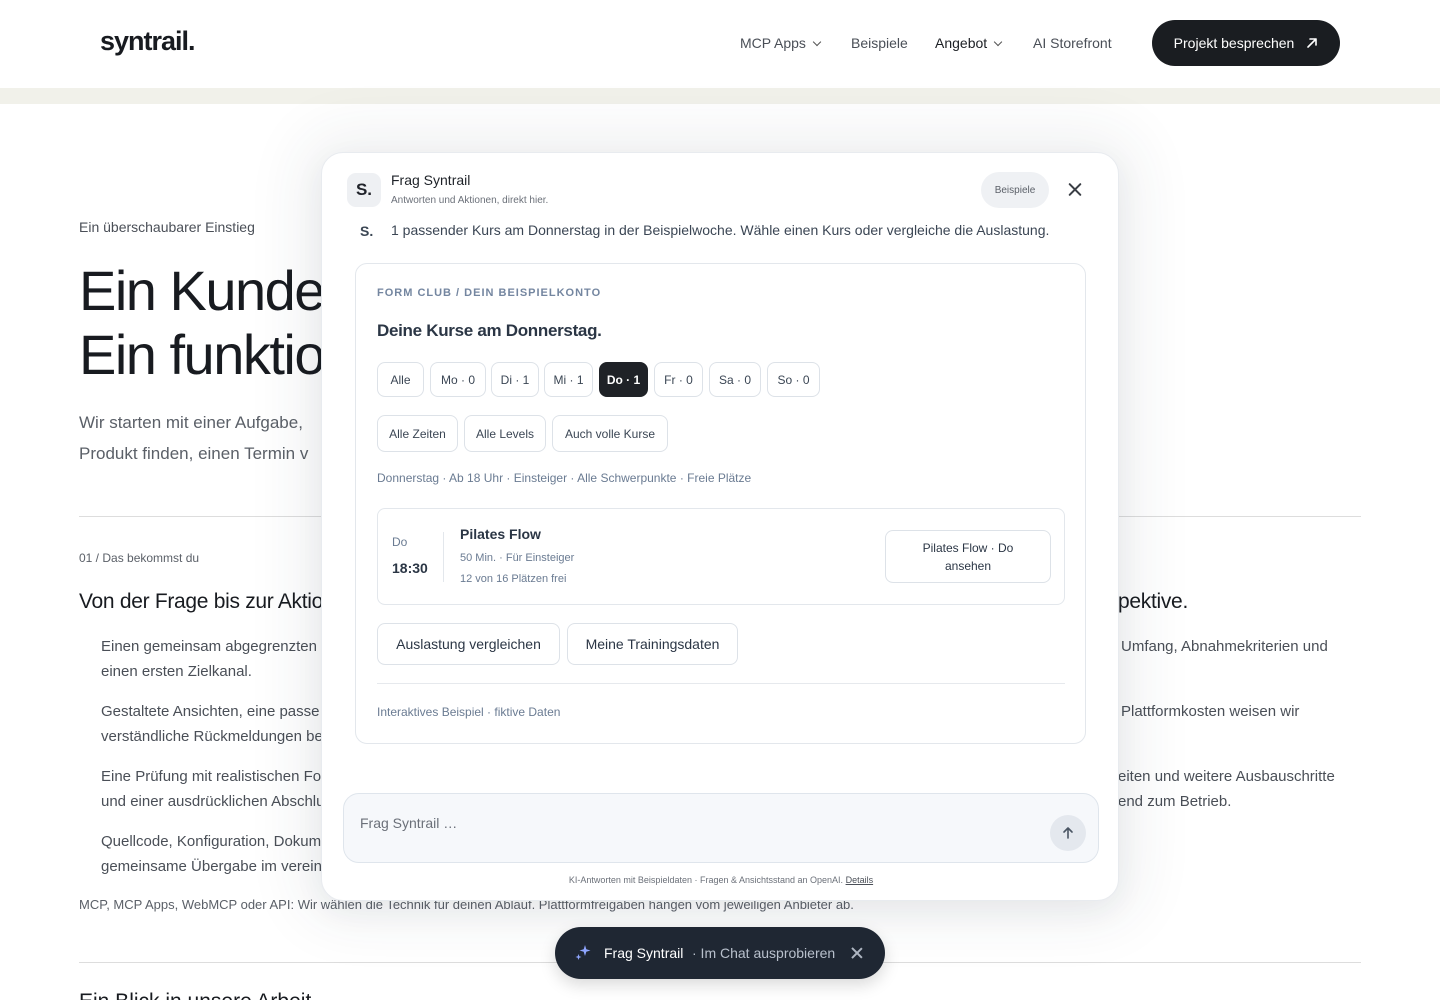  What do you see at coordinates (209, 646) in the screenshot?
I see `list-item: Einen gemeinsam abgegrenzten` at bounding box center [209, 646].